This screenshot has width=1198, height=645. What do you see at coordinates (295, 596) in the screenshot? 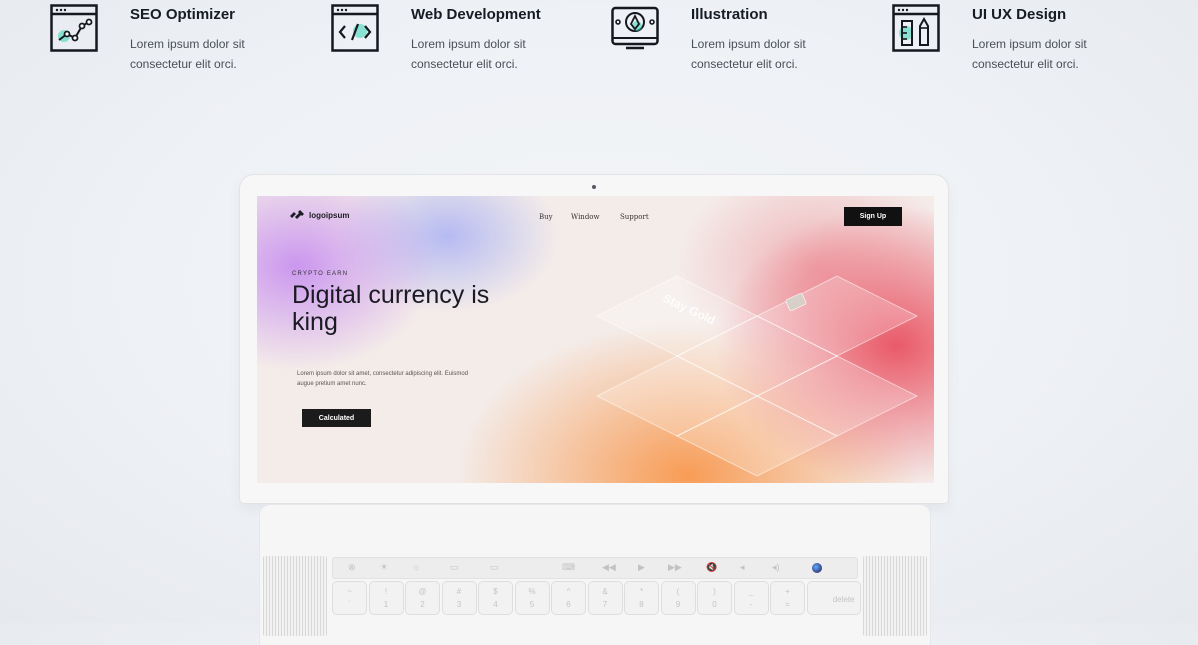
I see `left-speaker-grille` at bounding box center [295, 596].